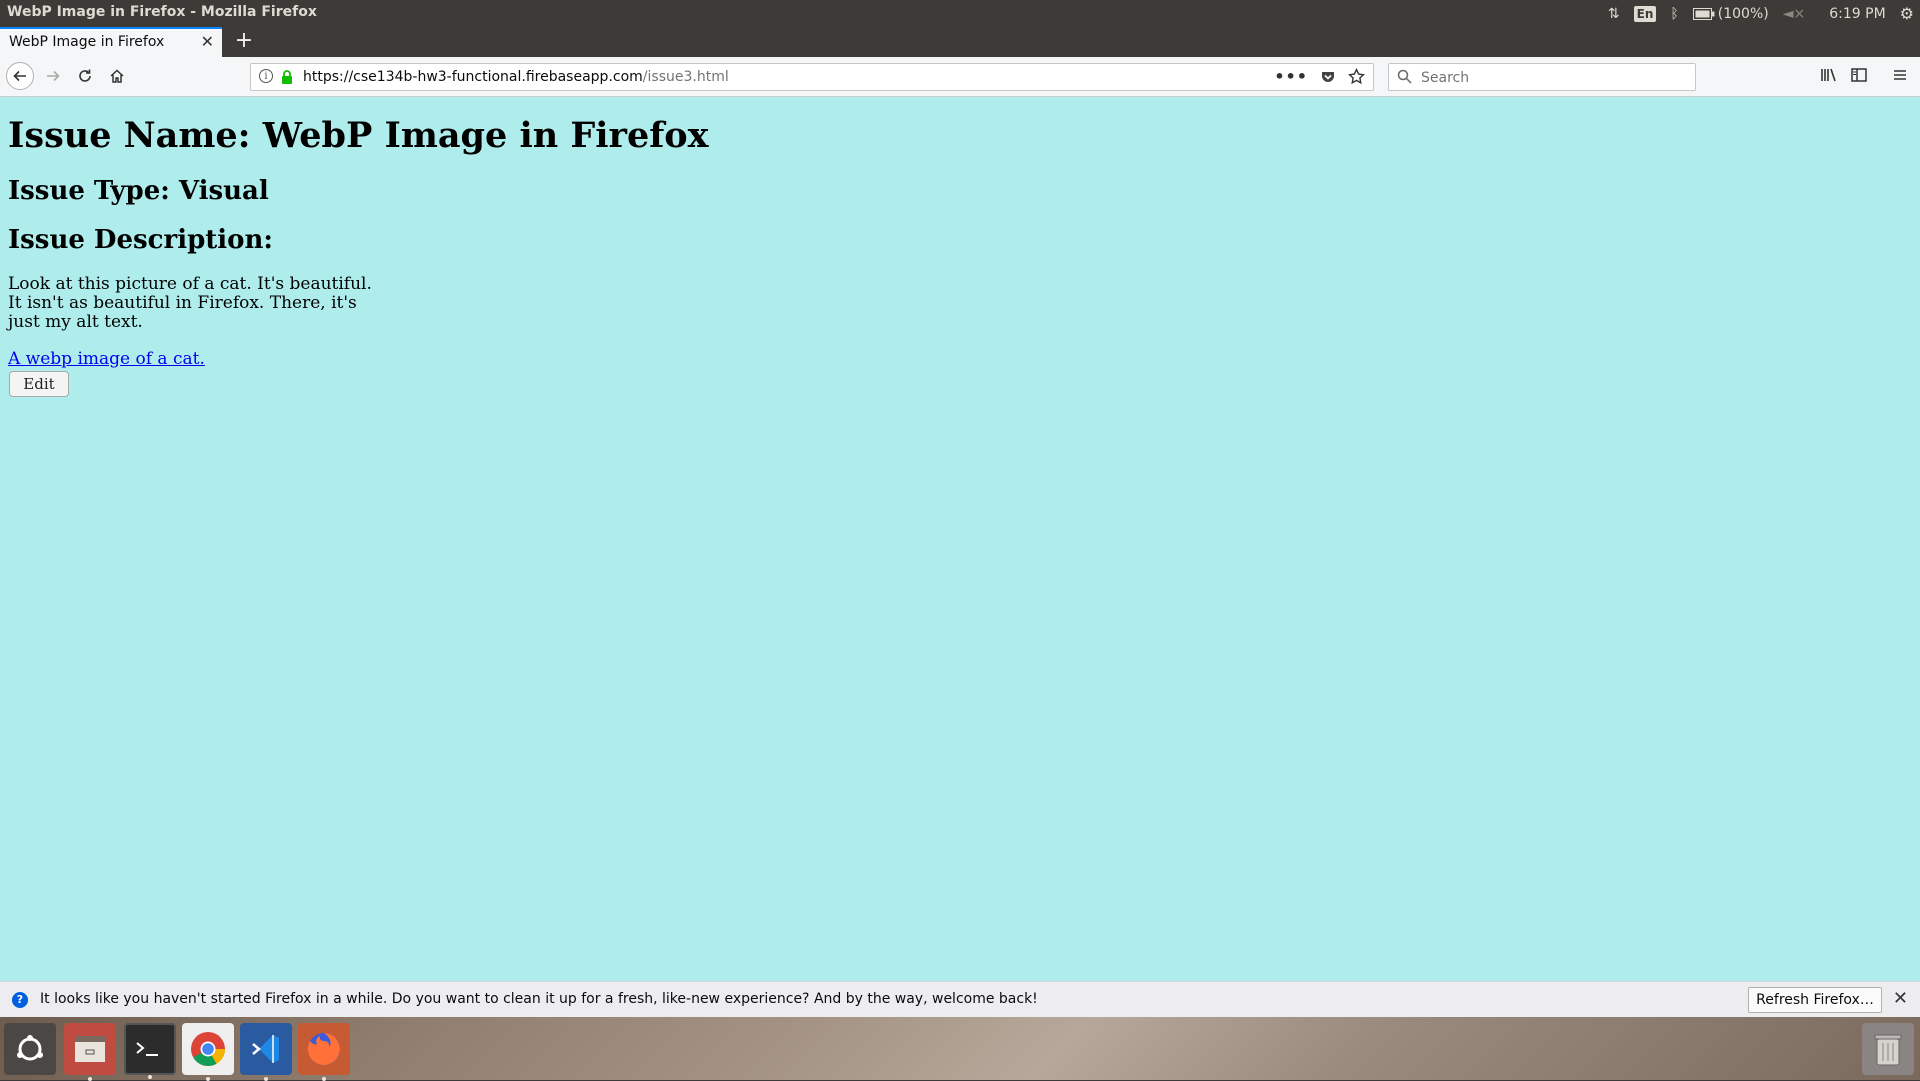  What do you see at coordinates (287, 77) in the screenshot?
I see `secure-lock-icon` at bounding box center [287, 77].